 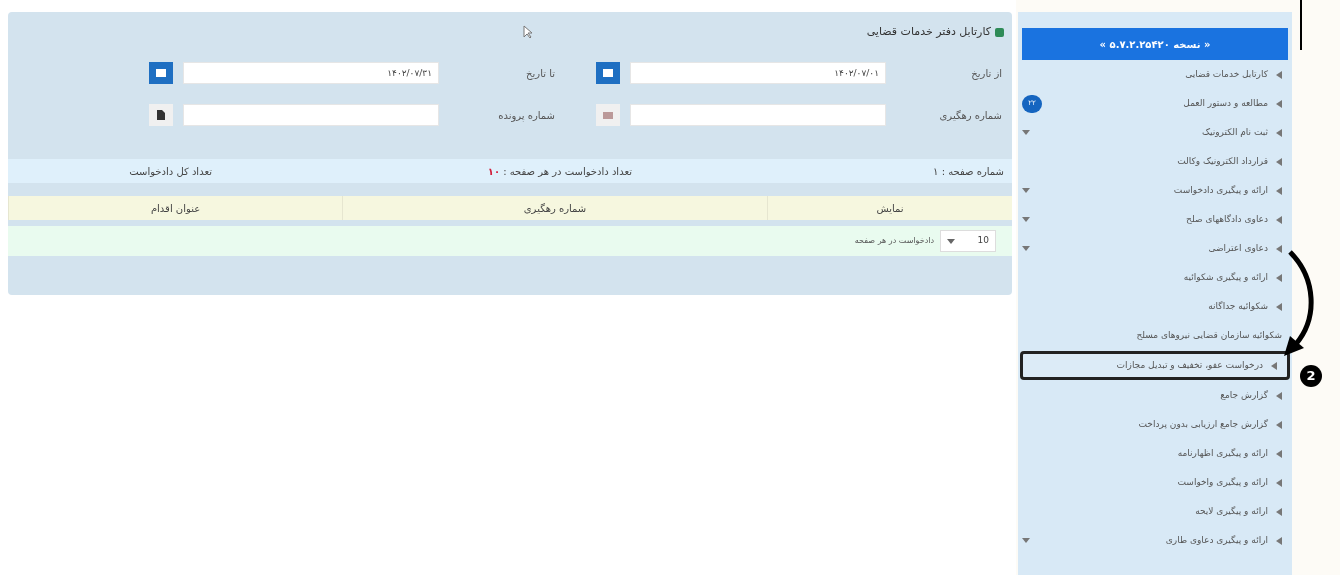 What do you see at coordinates (1155, 482) in the screenshot?
I see `menu-item: ارائه و پیگیری واخواست` at bounding box center [1155, 482].